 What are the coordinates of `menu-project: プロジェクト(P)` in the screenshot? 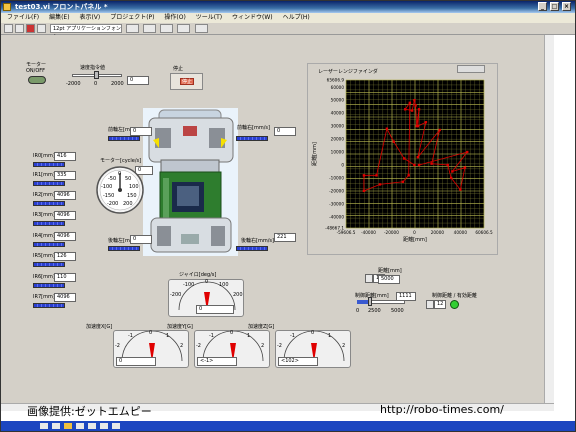 It's located at (132, 17).